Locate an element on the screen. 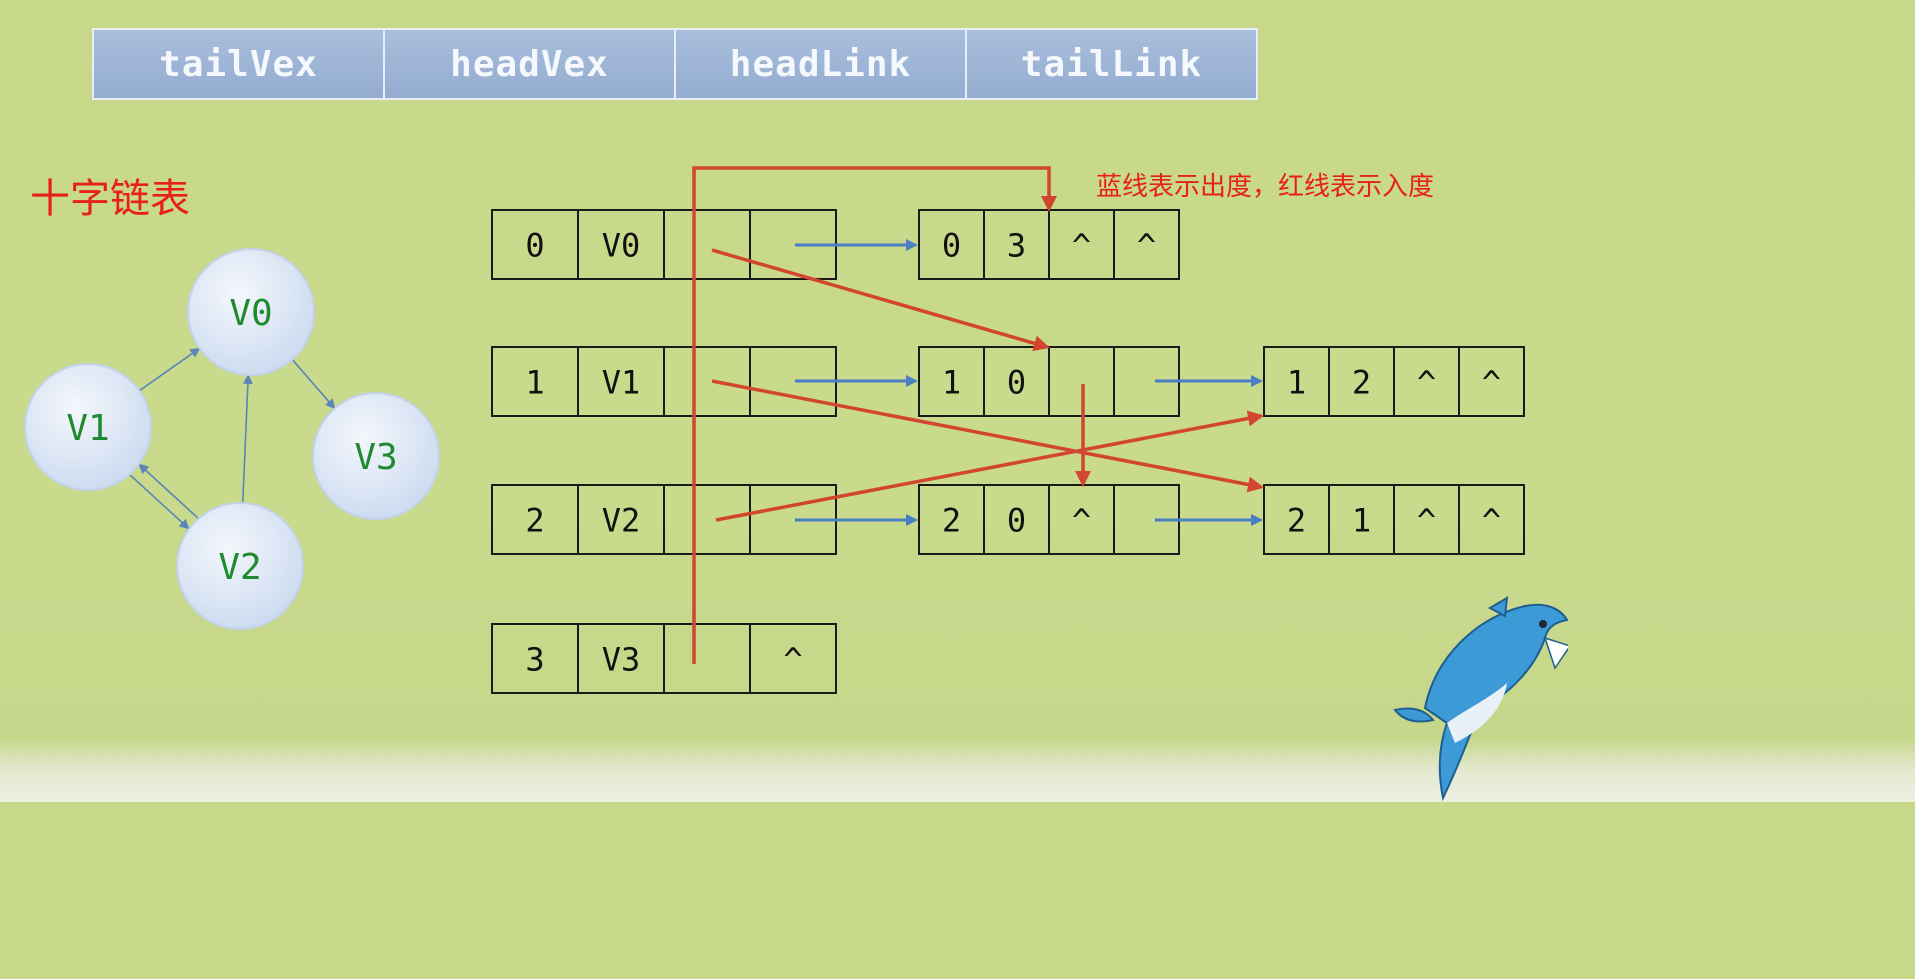 Image resolution: width=1915 pixels, height=979 pixels. vertex-row-3: 3 V3 ^ is located at coordinates (664, 658).